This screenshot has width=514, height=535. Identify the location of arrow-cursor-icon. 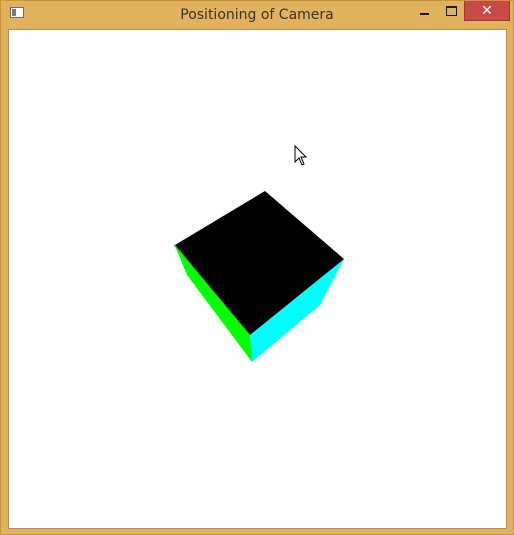
(301, 155).